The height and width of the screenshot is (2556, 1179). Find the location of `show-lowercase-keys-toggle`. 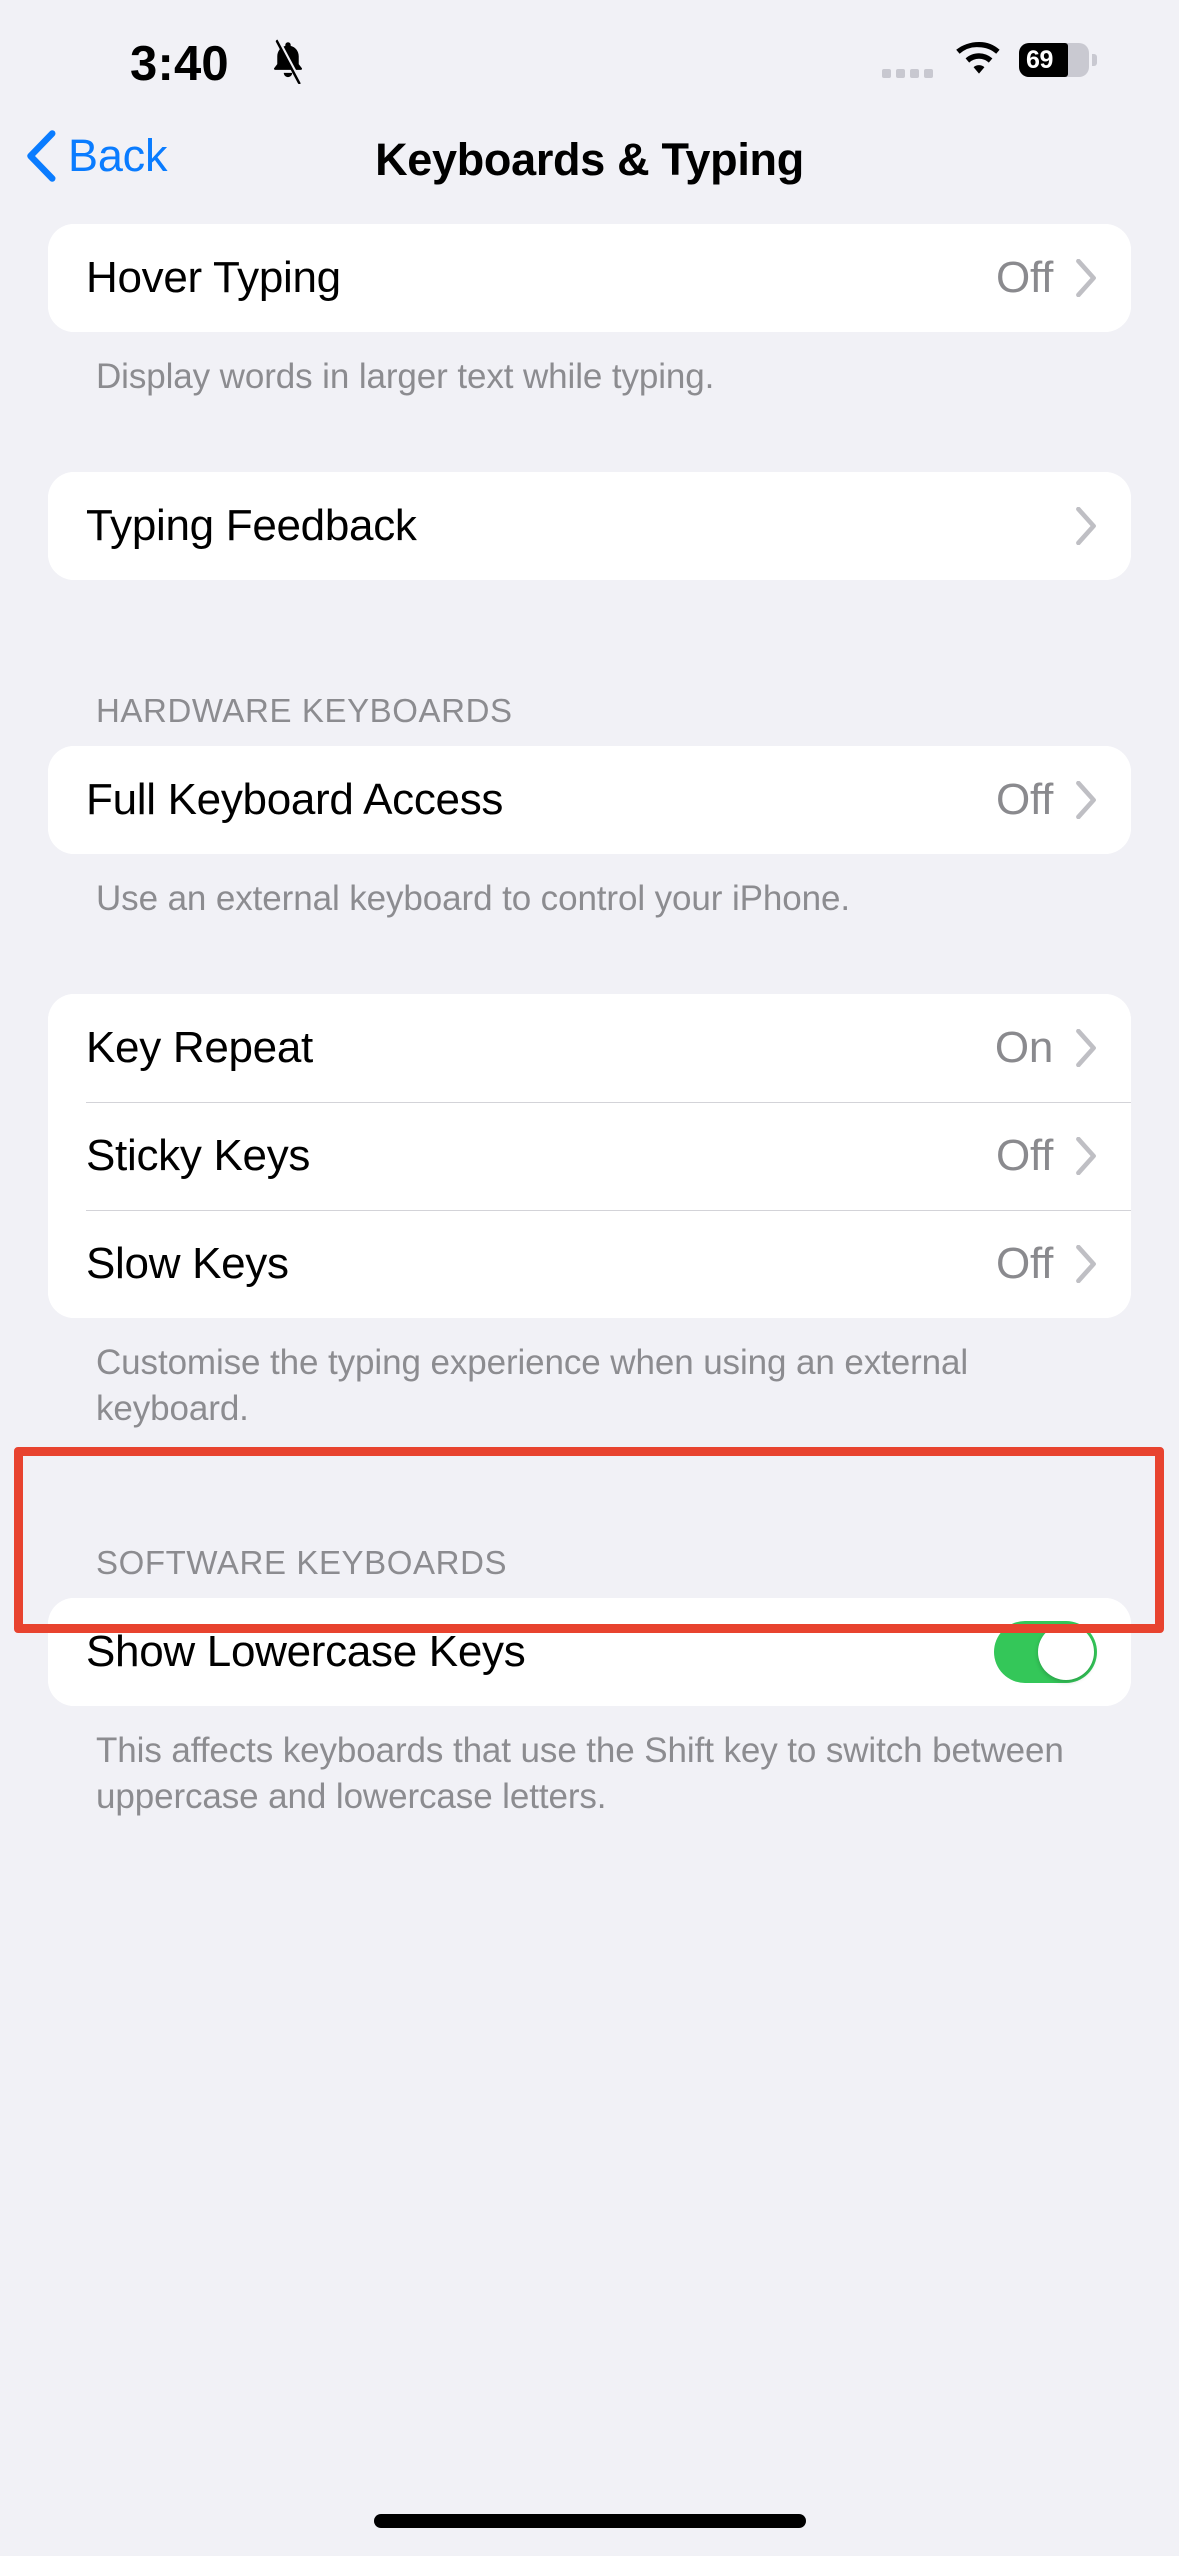

show-lowercase-keys-toggle is located at coordinates (1045, 1652).